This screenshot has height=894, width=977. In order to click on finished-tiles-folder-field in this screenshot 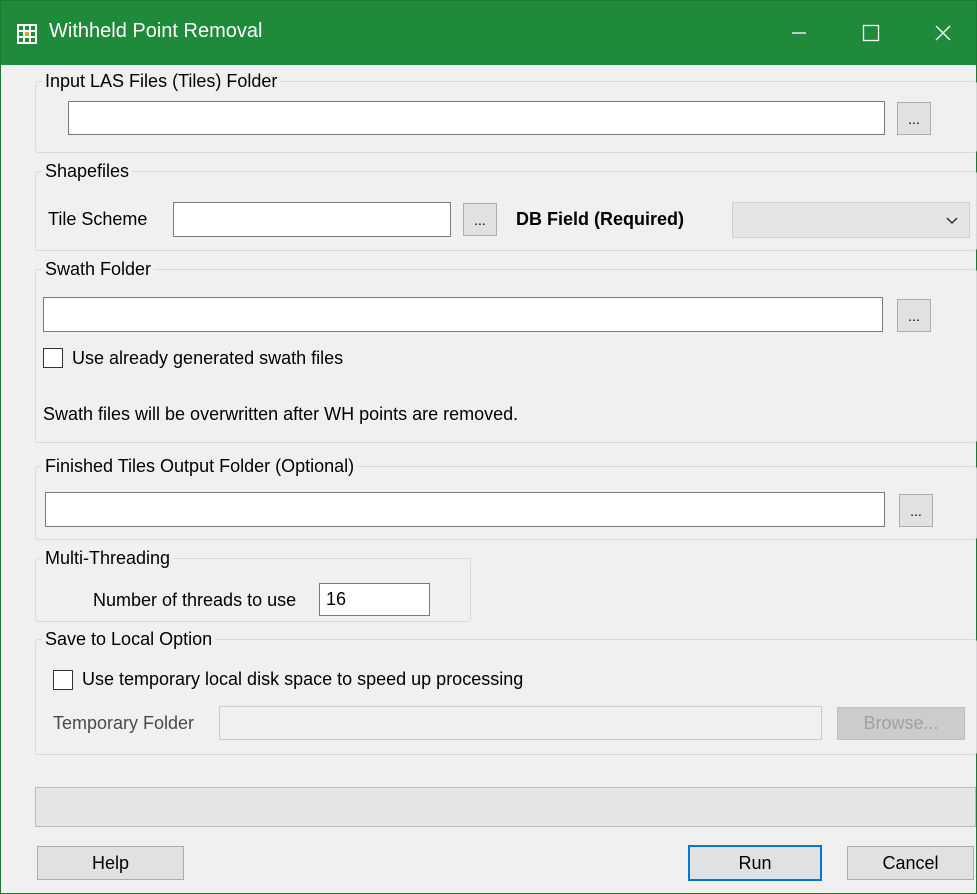, I will do `click(465, 509)`.